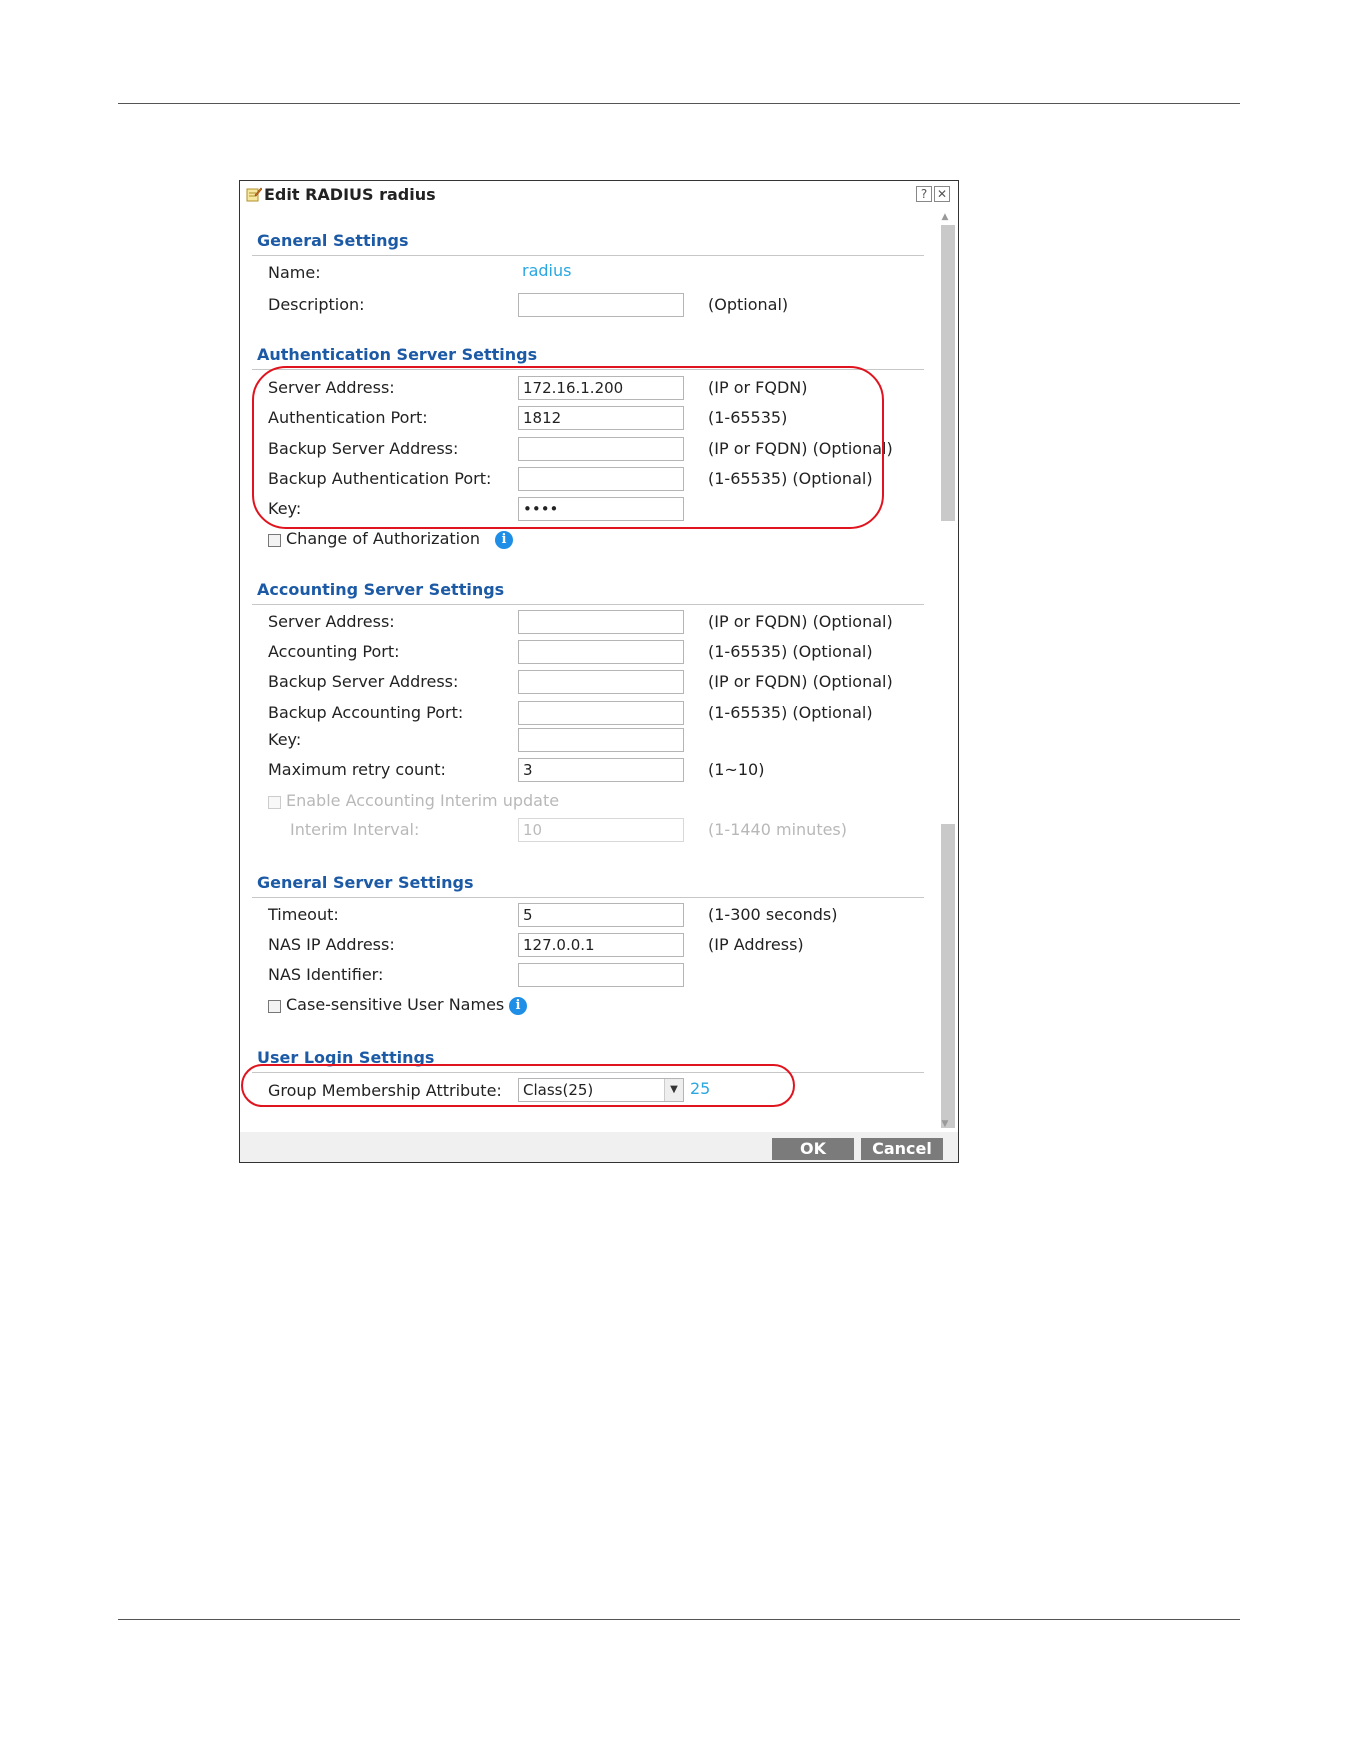 The image size is (1361, 1761). Describe the element at coordinates (365, 882) in the screenshot. I see `general-server-heading: General Server Settings` at that location.